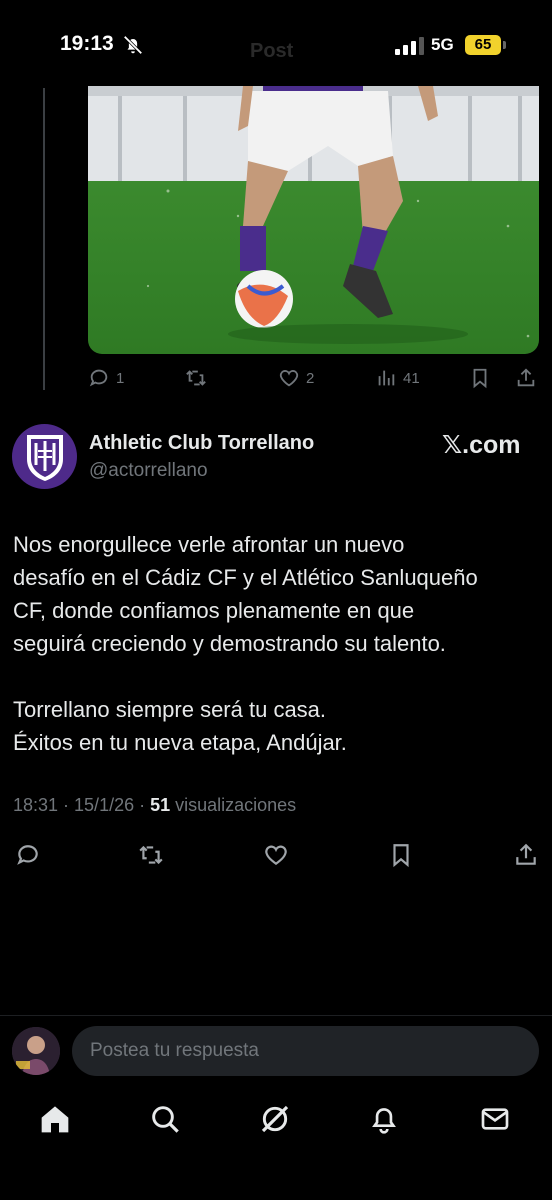 The width and height of the screenshot is (552, 1200). I want to click on grok-icon, so click(275, 1119).